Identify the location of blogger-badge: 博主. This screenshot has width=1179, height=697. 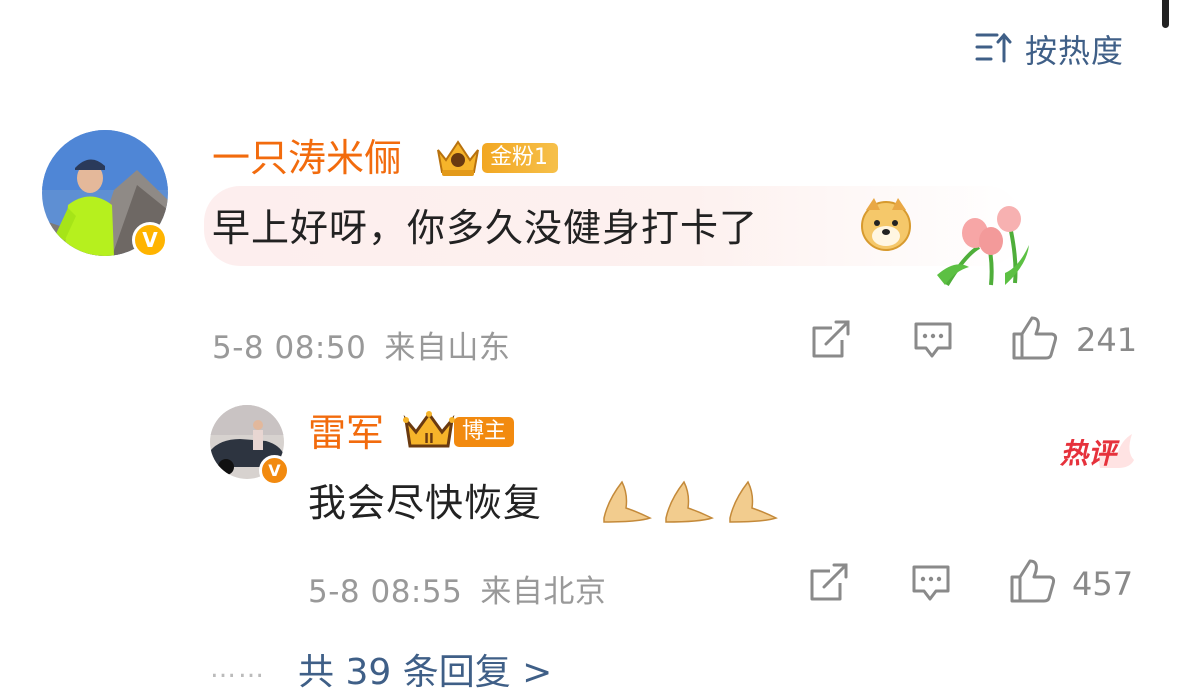
(484, 432).